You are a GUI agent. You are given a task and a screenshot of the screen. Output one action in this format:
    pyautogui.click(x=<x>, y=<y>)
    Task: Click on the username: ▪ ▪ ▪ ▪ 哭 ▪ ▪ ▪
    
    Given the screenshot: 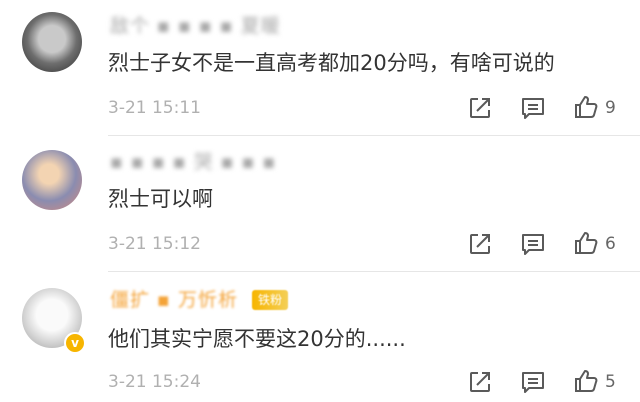 What is the action you would take?
    pyautogui.click(x=193, y=162)
    